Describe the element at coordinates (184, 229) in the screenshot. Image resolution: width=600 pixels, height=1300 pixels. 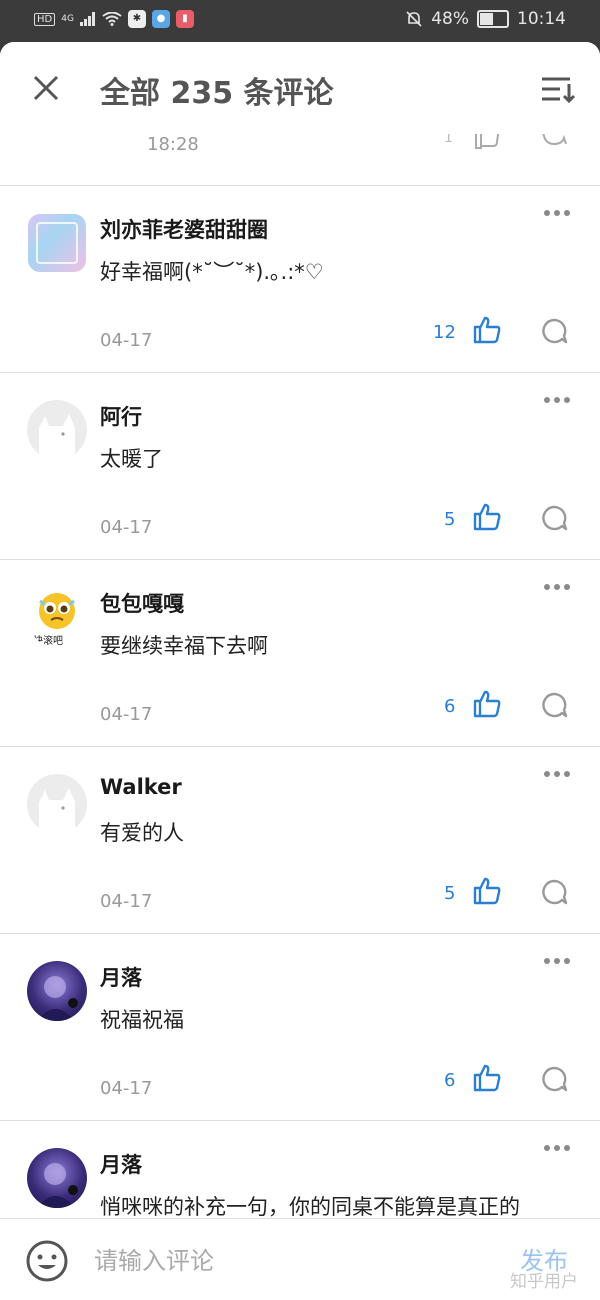
I see `comment-author: 刘亦菲老婆甜甜圈` at that location.